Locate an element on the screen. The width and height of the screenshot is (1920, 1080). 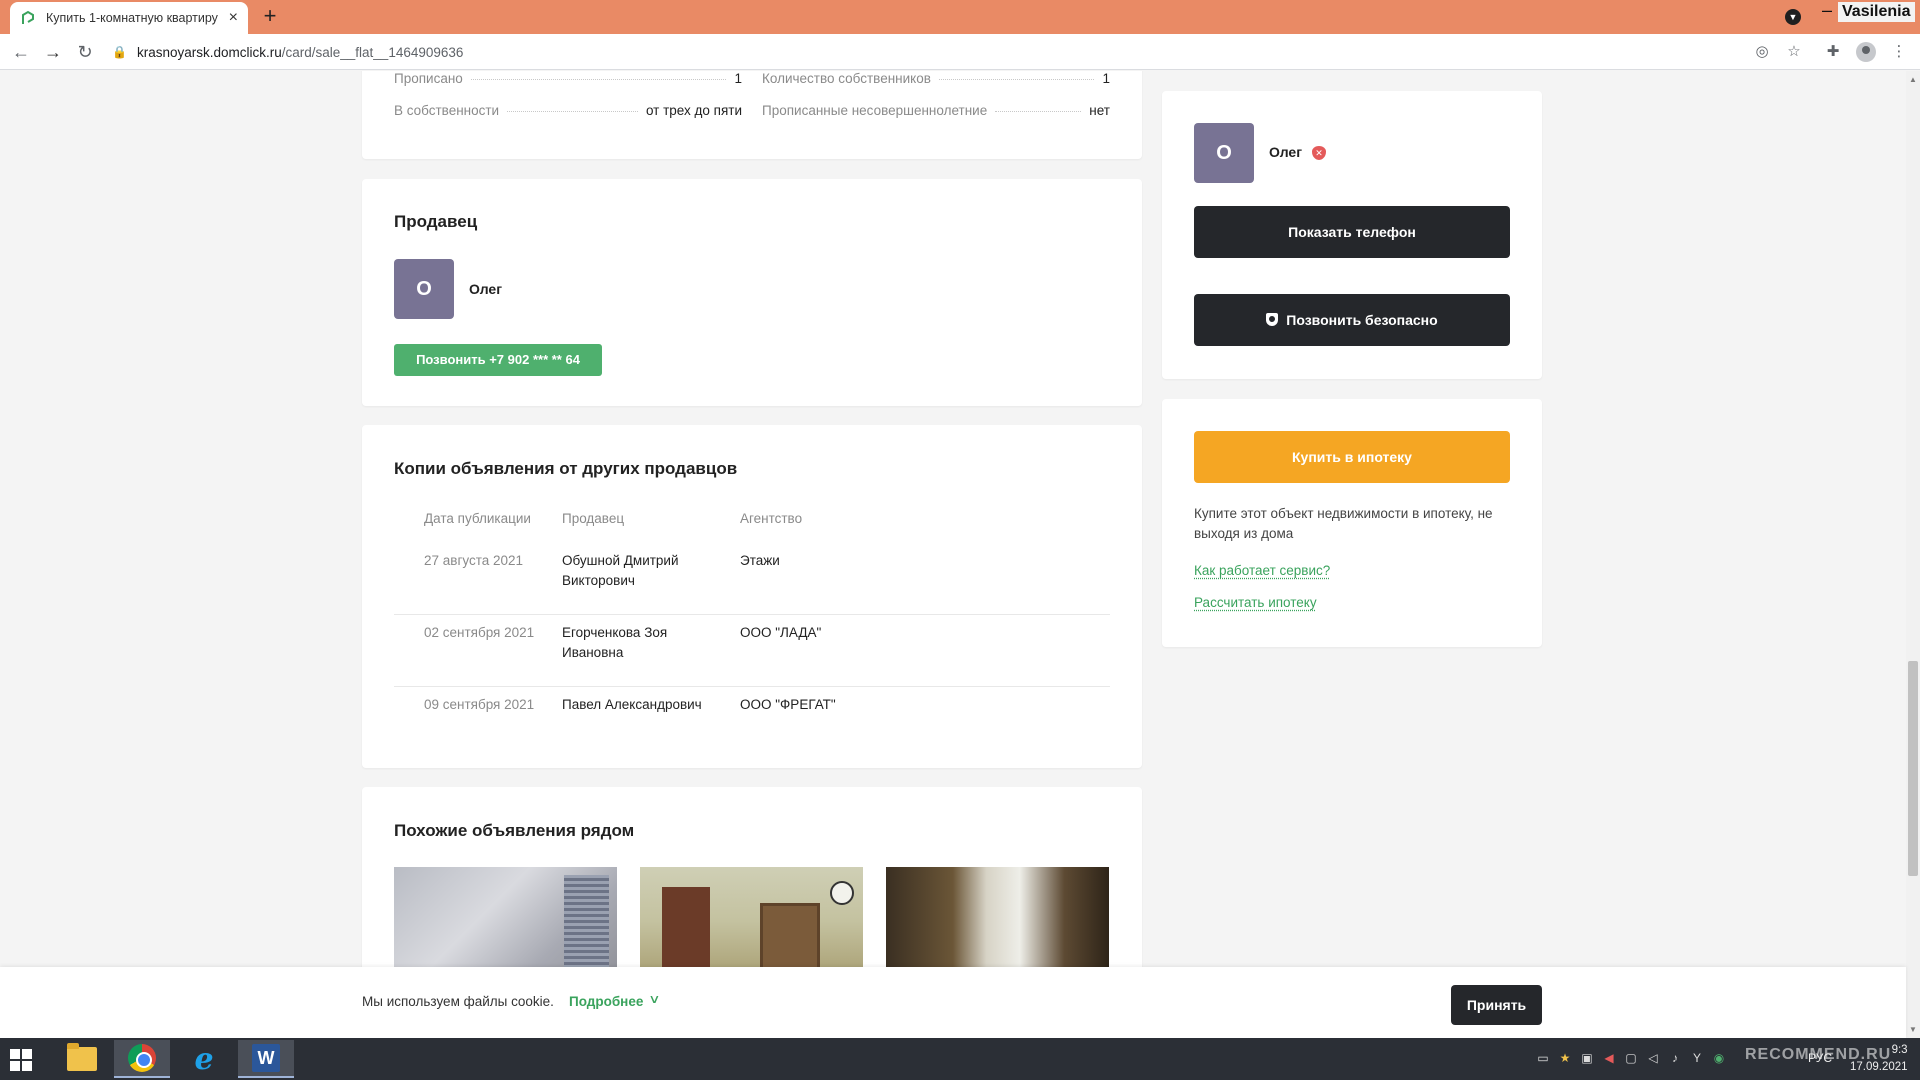
system-tray: ▭ ★ ▣ ◀ ▢ ◁ ♪ Y ◉ is located at coordinates (1631, 1058).